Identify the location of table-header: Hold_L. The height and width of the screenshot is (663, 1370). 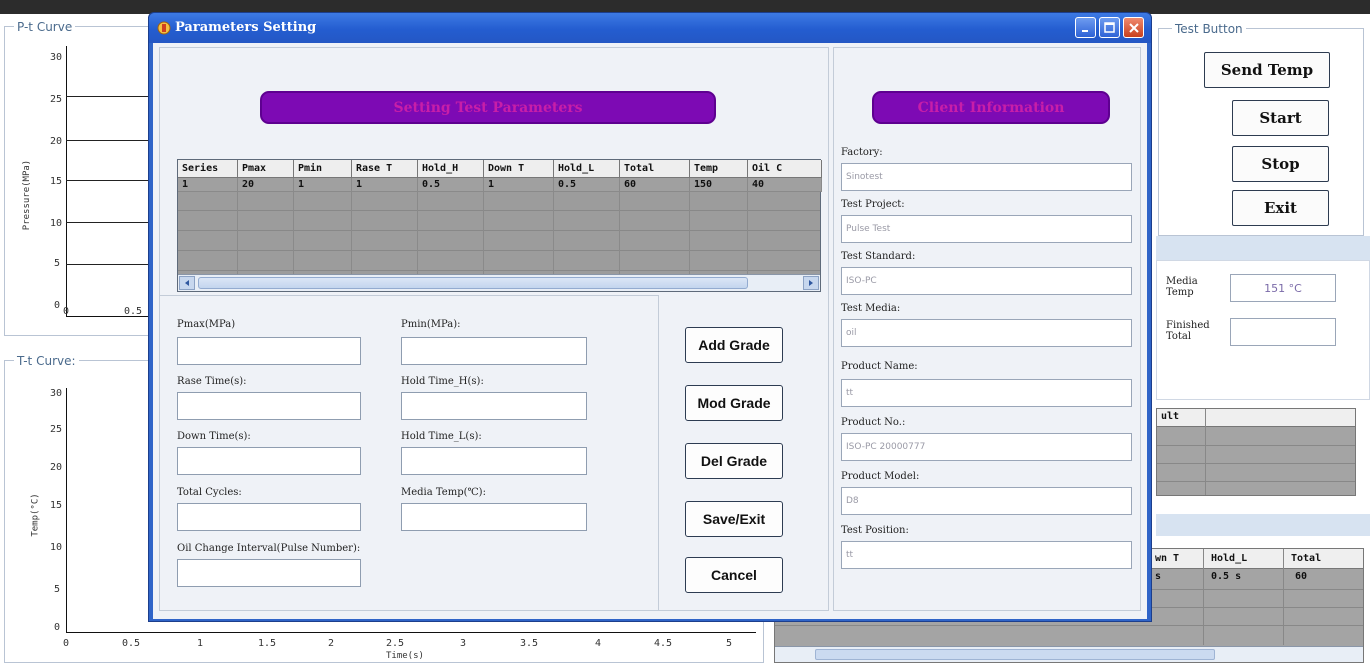
(587, 169).